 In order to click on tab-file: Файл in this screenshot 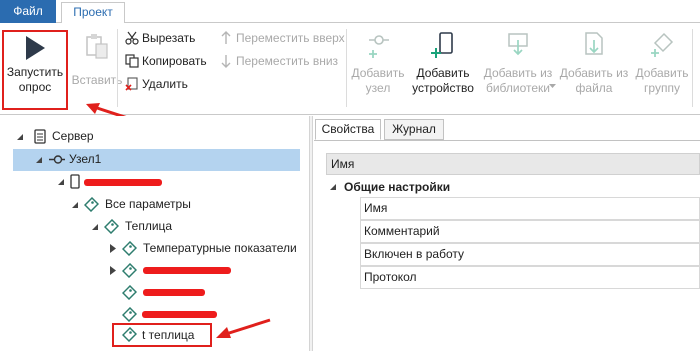, I will do `click(28, 11)`.